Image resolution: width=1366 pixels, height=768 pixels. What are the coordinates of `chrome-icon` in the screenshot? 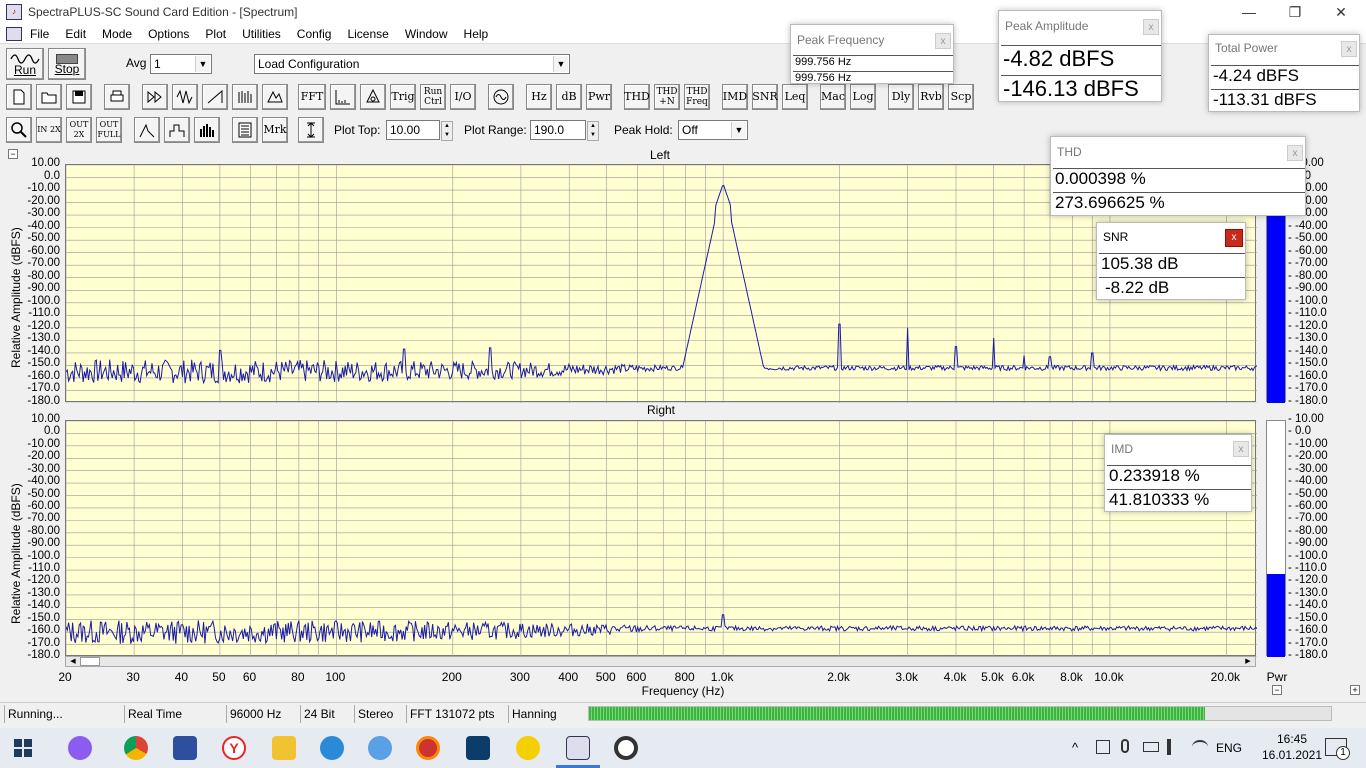 It's located at (136, 748).